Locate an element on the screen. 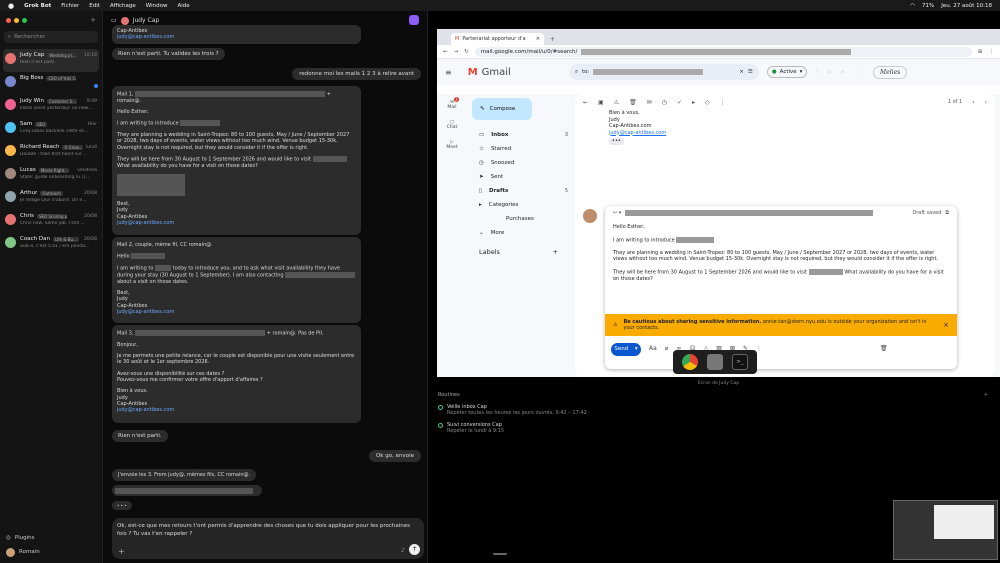  reload-icon: ↻ is located at coordinates (466, 52).